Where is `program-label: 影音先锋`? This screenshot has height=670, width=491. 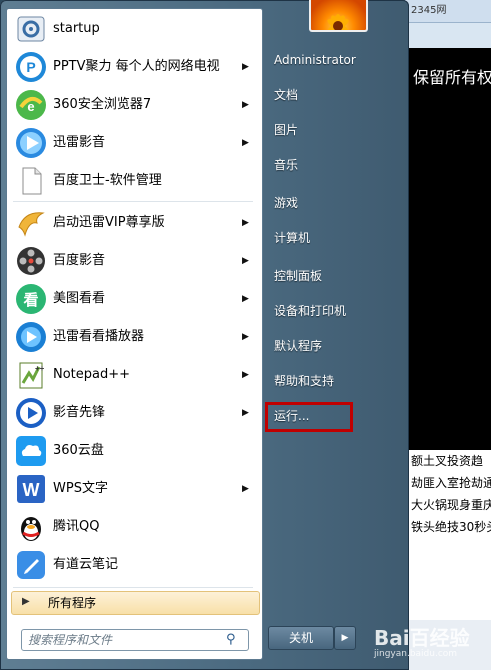
program-label: 影音先锋 is located at coordinates (79, 412).